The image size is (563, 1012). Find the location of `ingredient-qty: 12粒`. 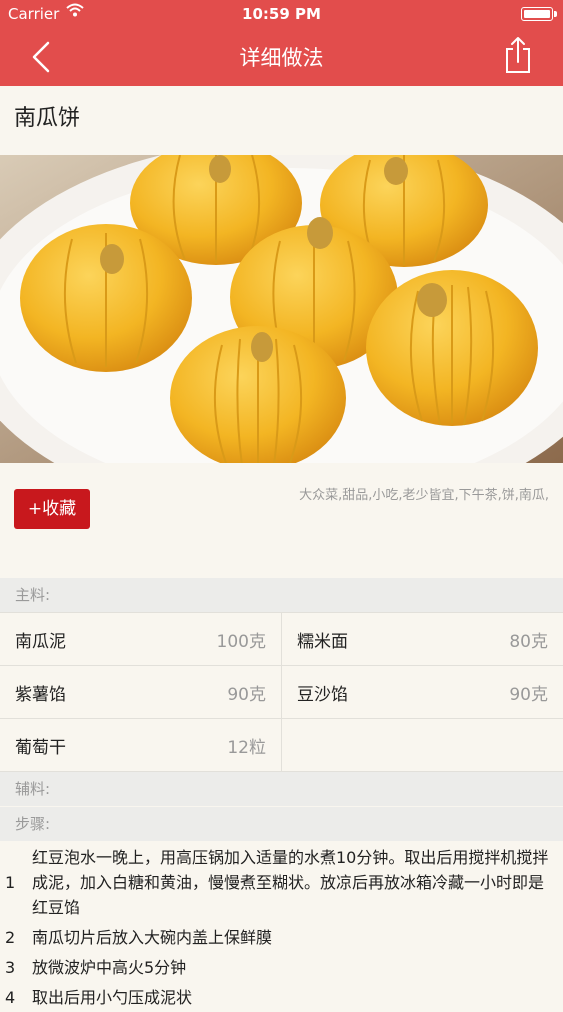

ingredient-qty: 12粒 is located at coordinates (246, 748).